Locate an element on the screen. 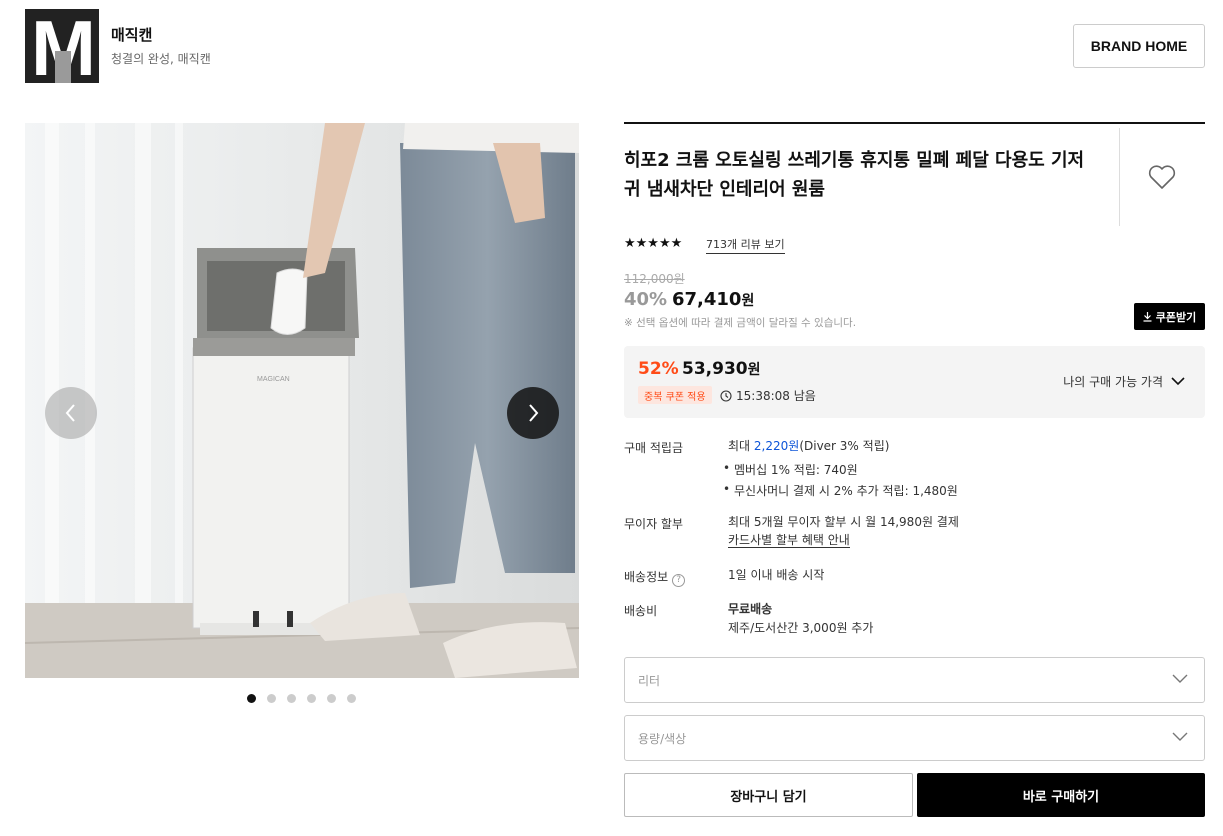 The image size is (1223, 836). brand-logo: M is located at coordinates (62, 46).